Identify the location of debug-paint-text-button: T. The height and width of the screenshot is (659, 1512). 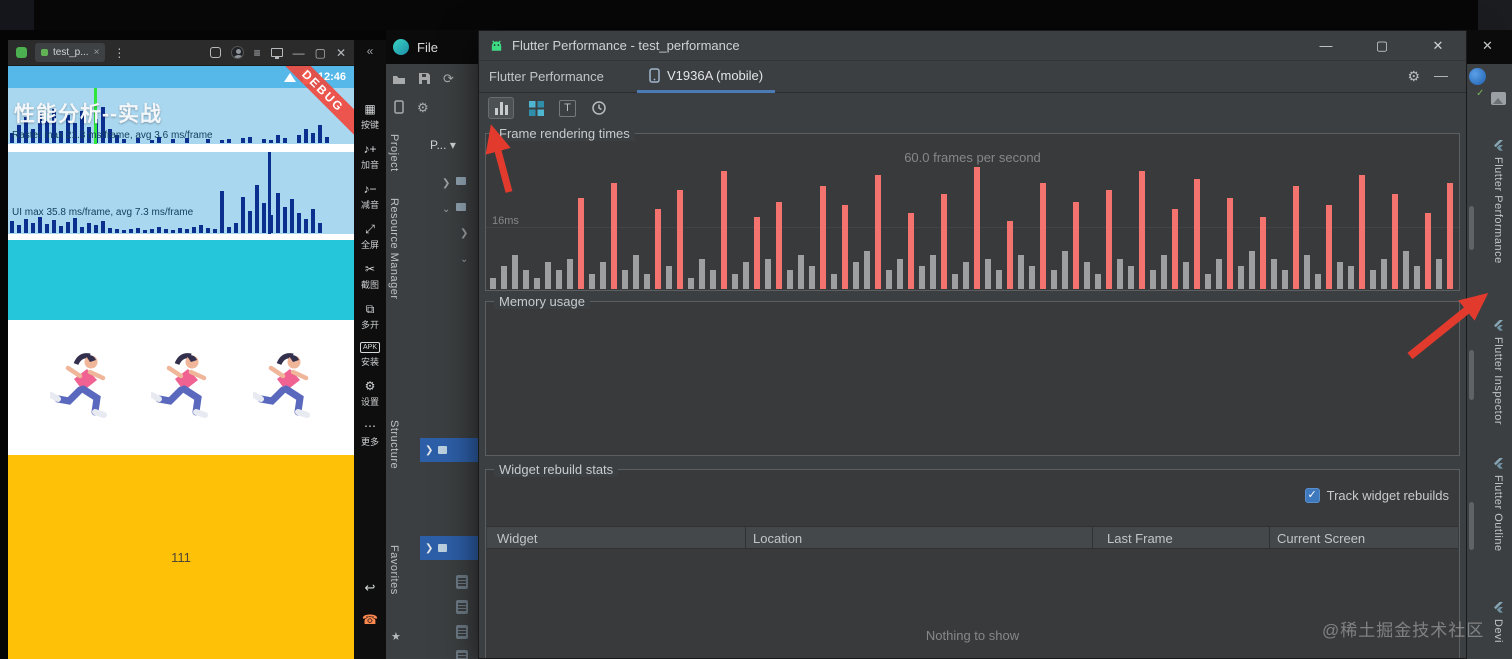
(567, 108).